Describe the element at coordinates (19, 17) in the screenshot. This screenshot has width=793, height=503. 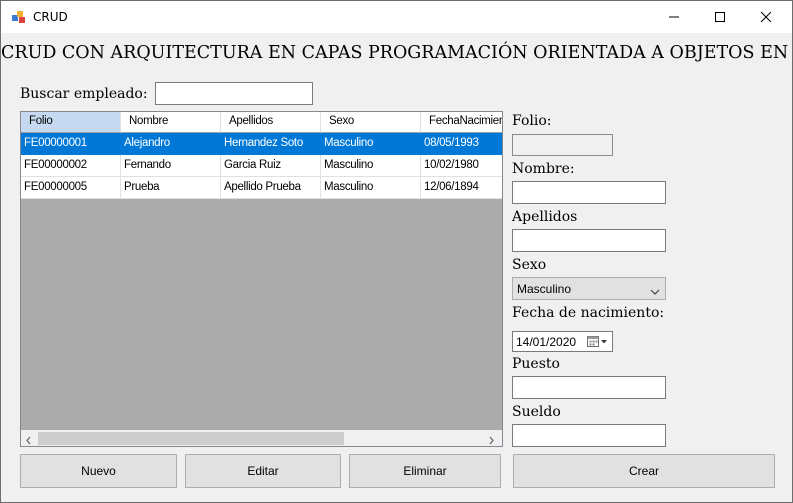
I see `app-icon` at that location.